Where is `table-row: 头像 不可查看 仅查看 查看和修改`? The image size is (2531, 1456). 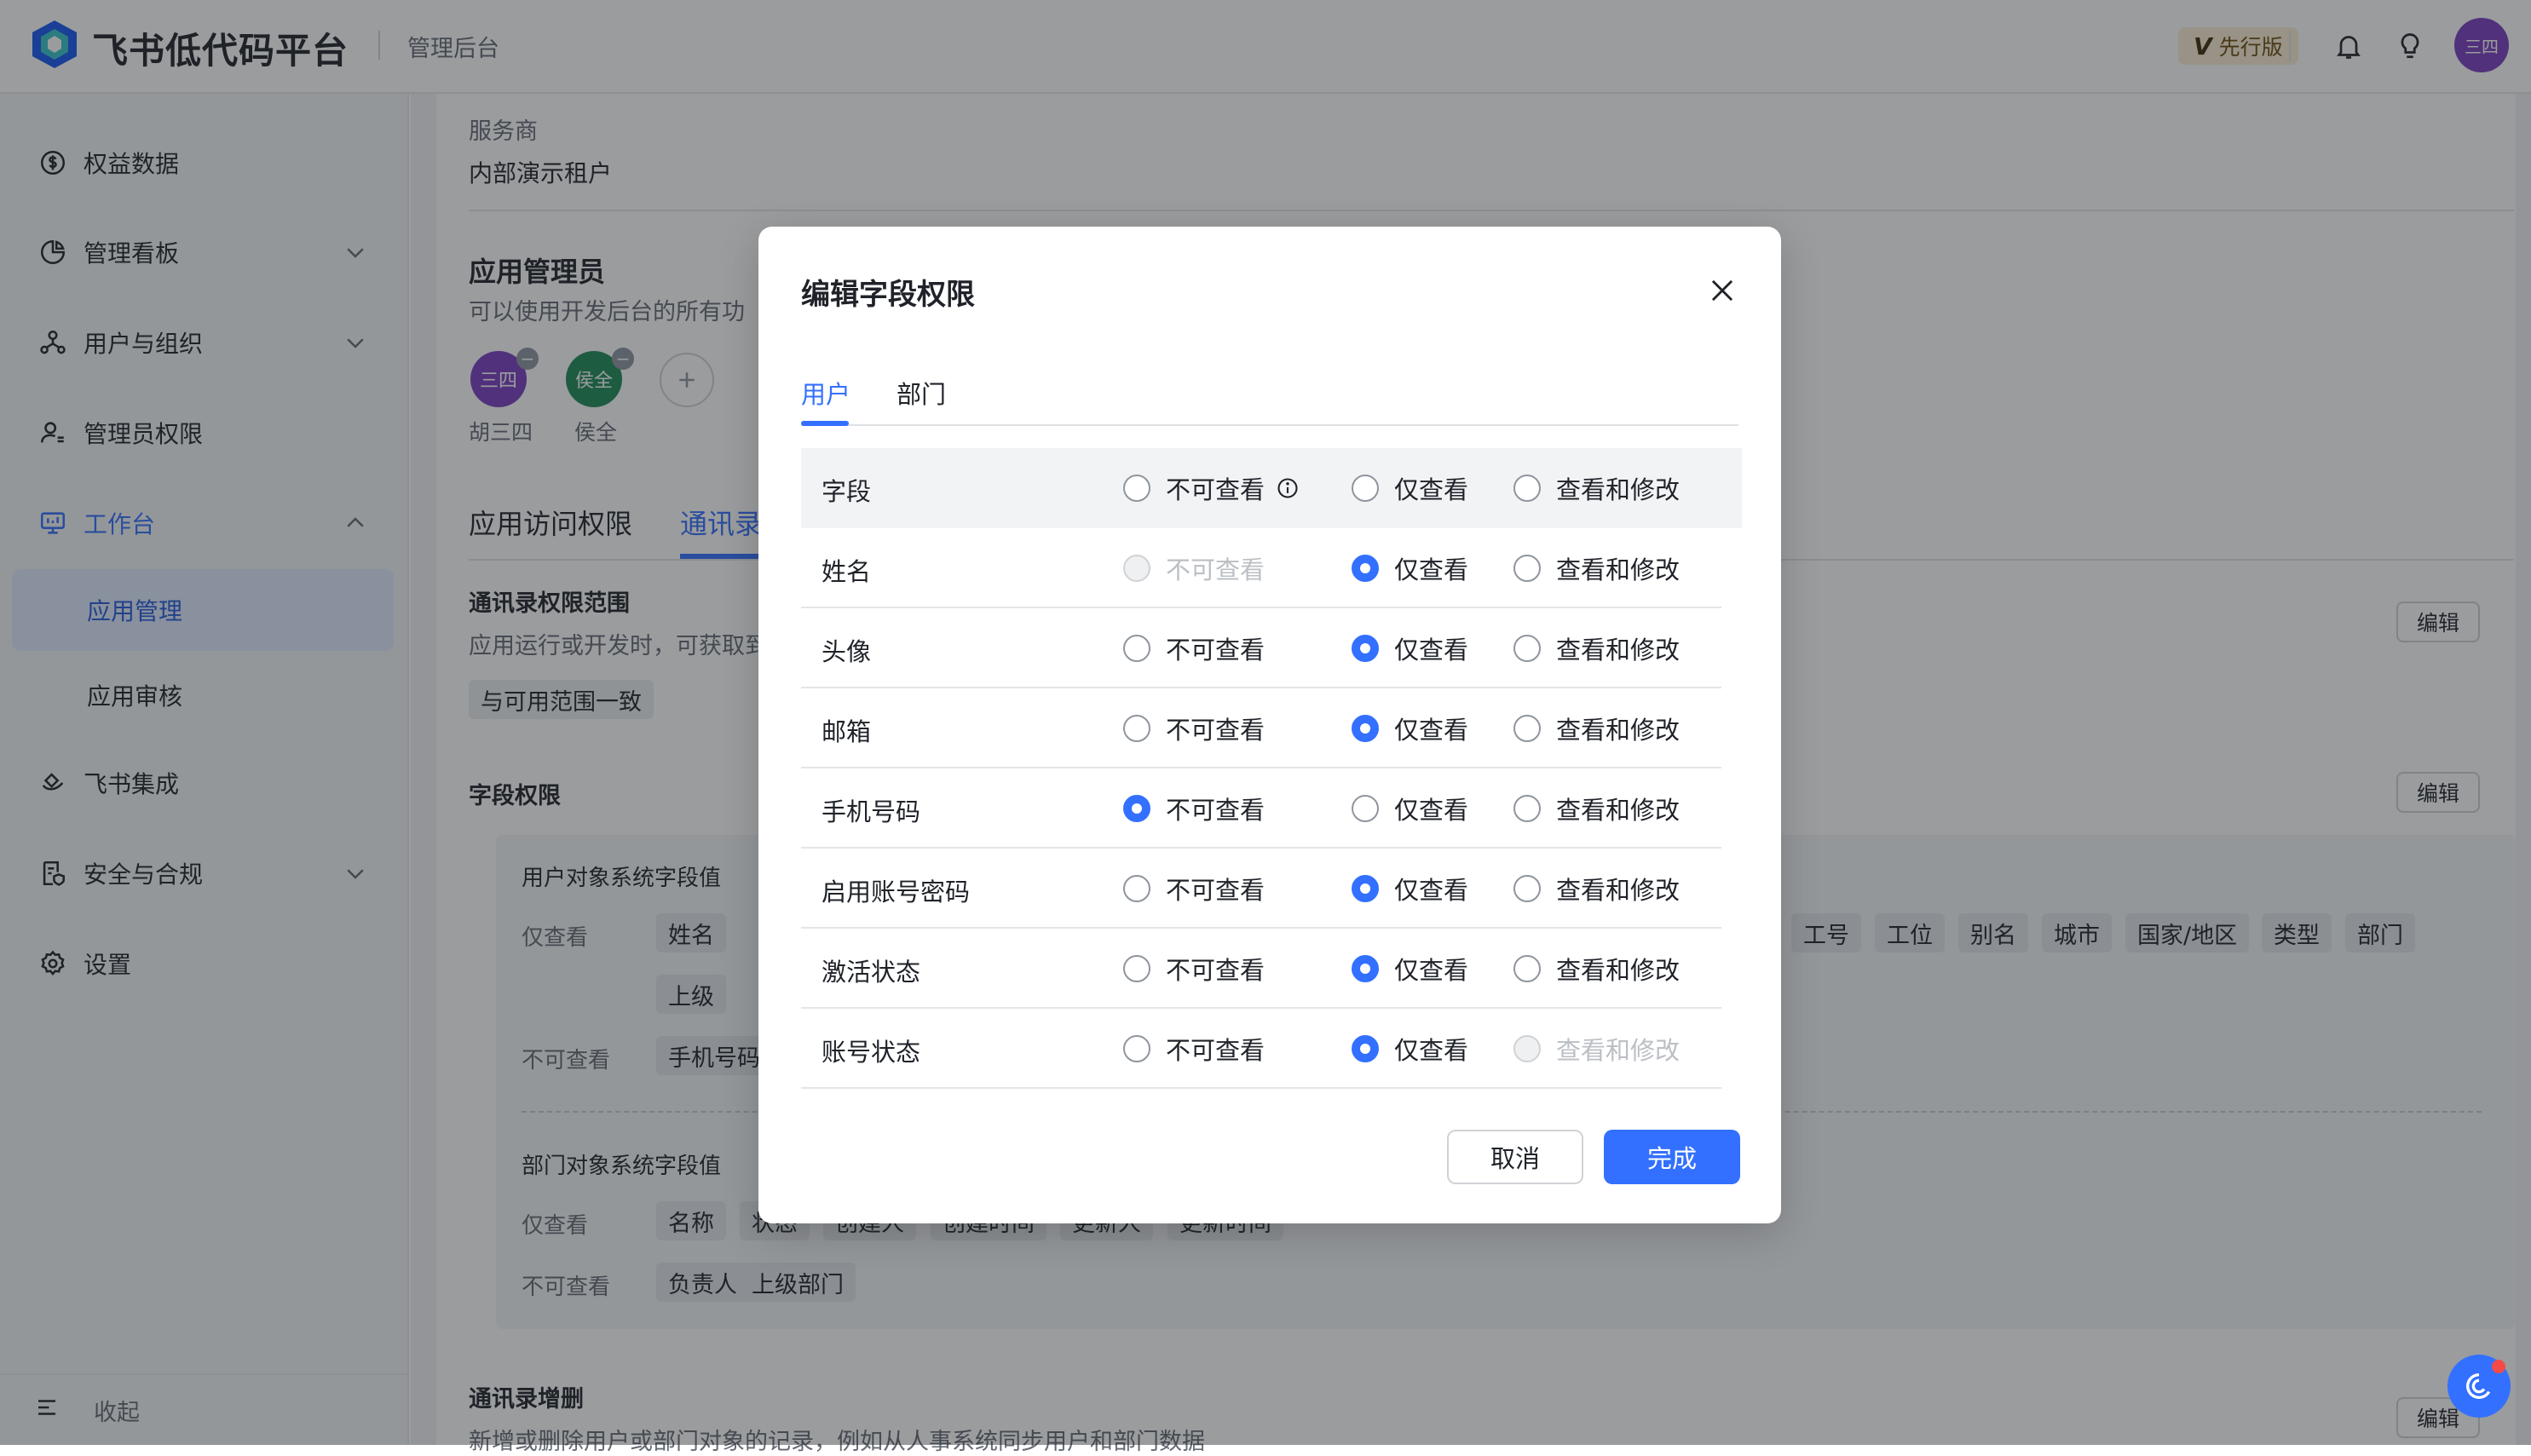
table-row: 头像 不可查看 仅查看 查看和修改 is located at coordinates (1261, 648).